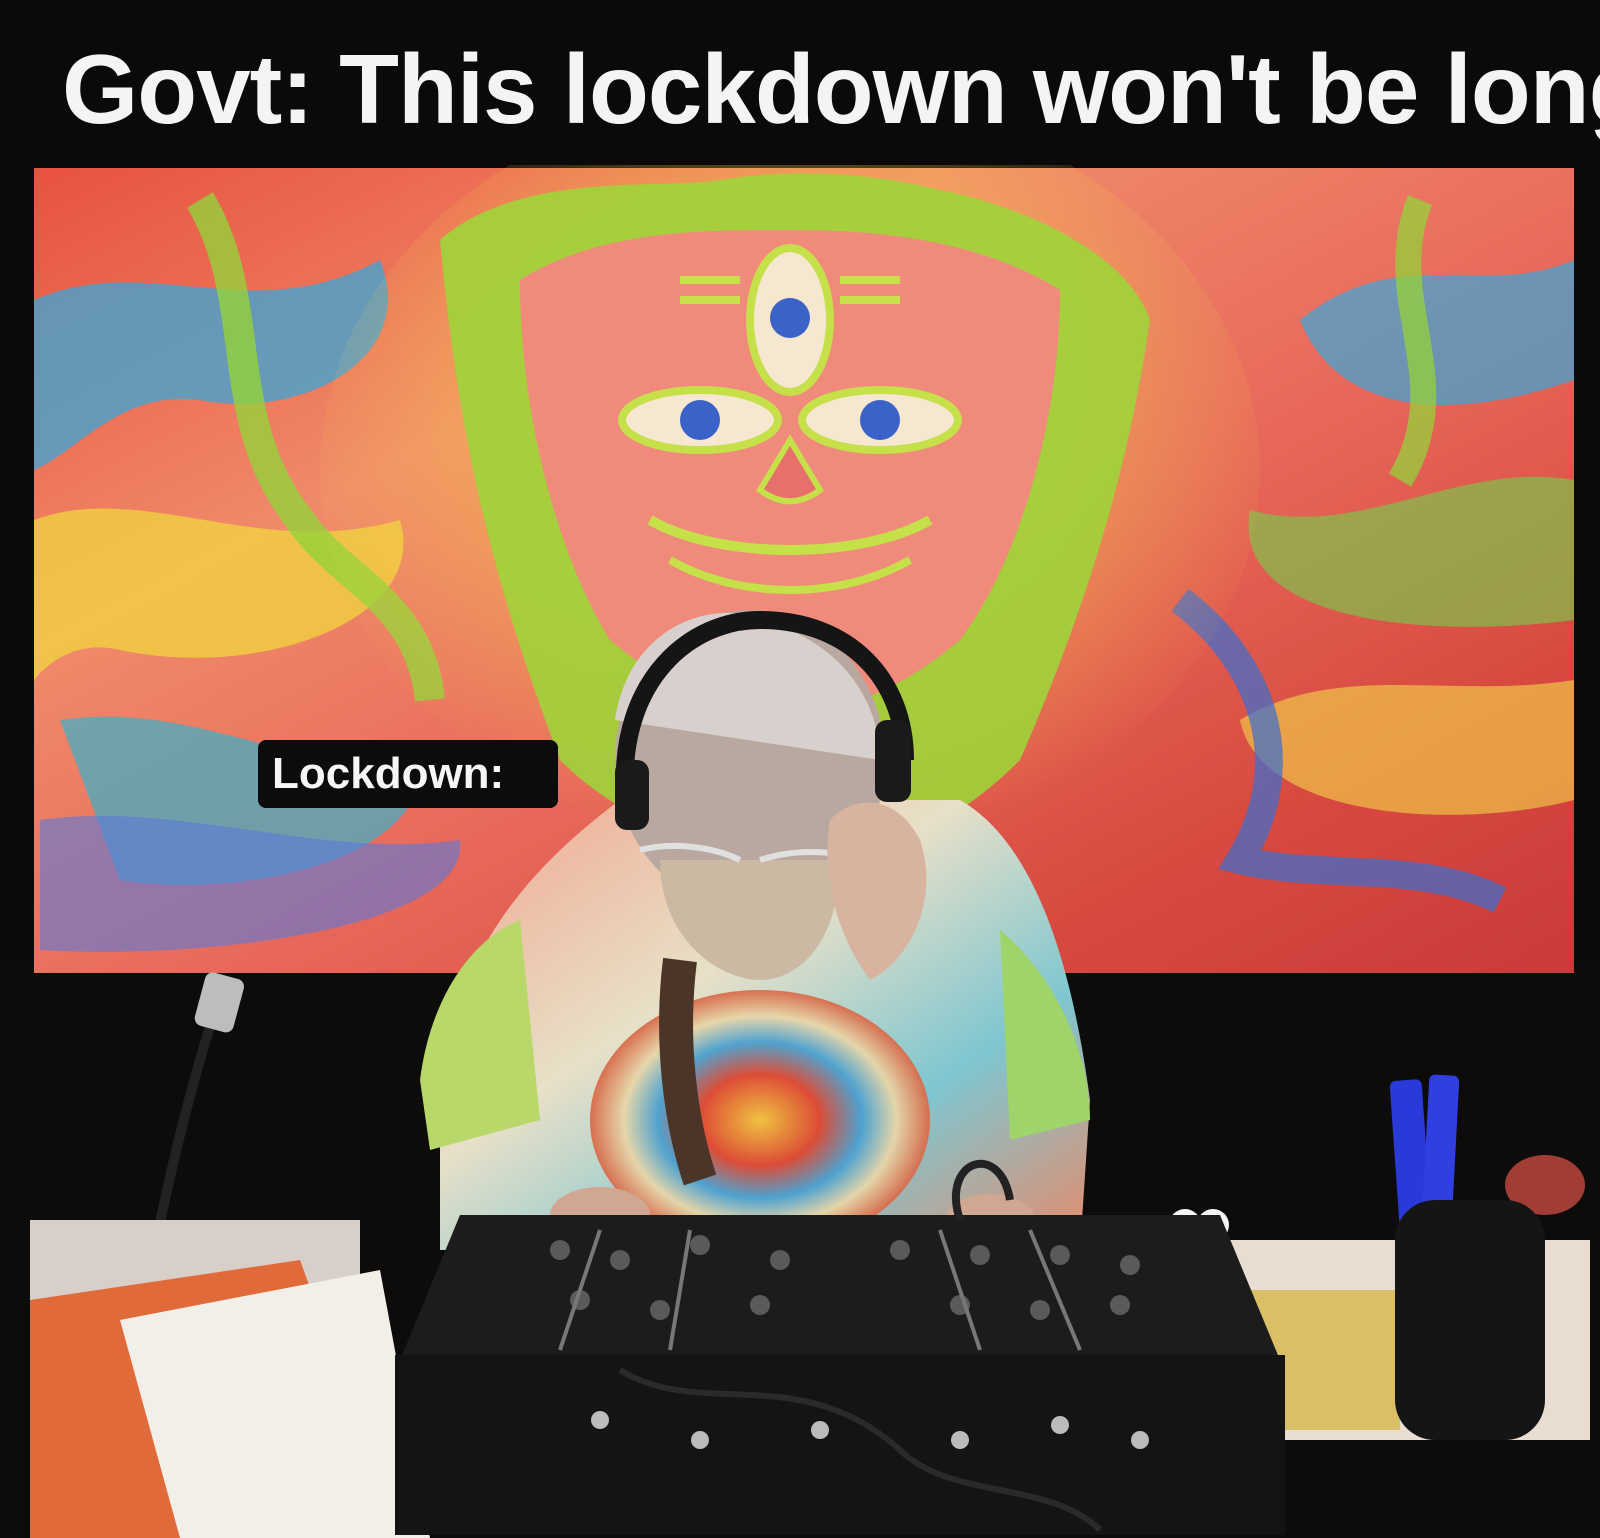 The height and width of the screenshot is (1538, 1600). I want to click on dj-mixer, so click(840, 1347).